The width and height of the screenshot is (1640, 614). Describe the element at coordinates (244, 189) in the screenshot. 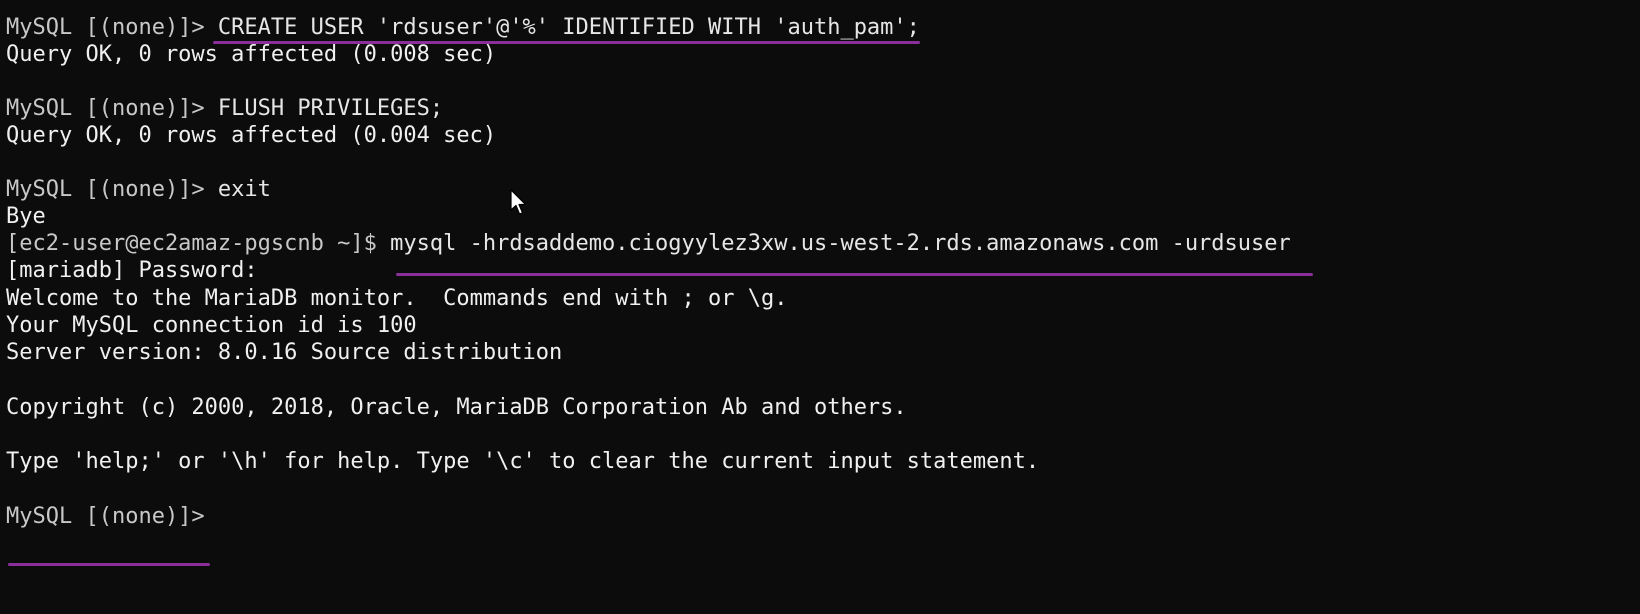

I see `command-exit: exit` at that location.